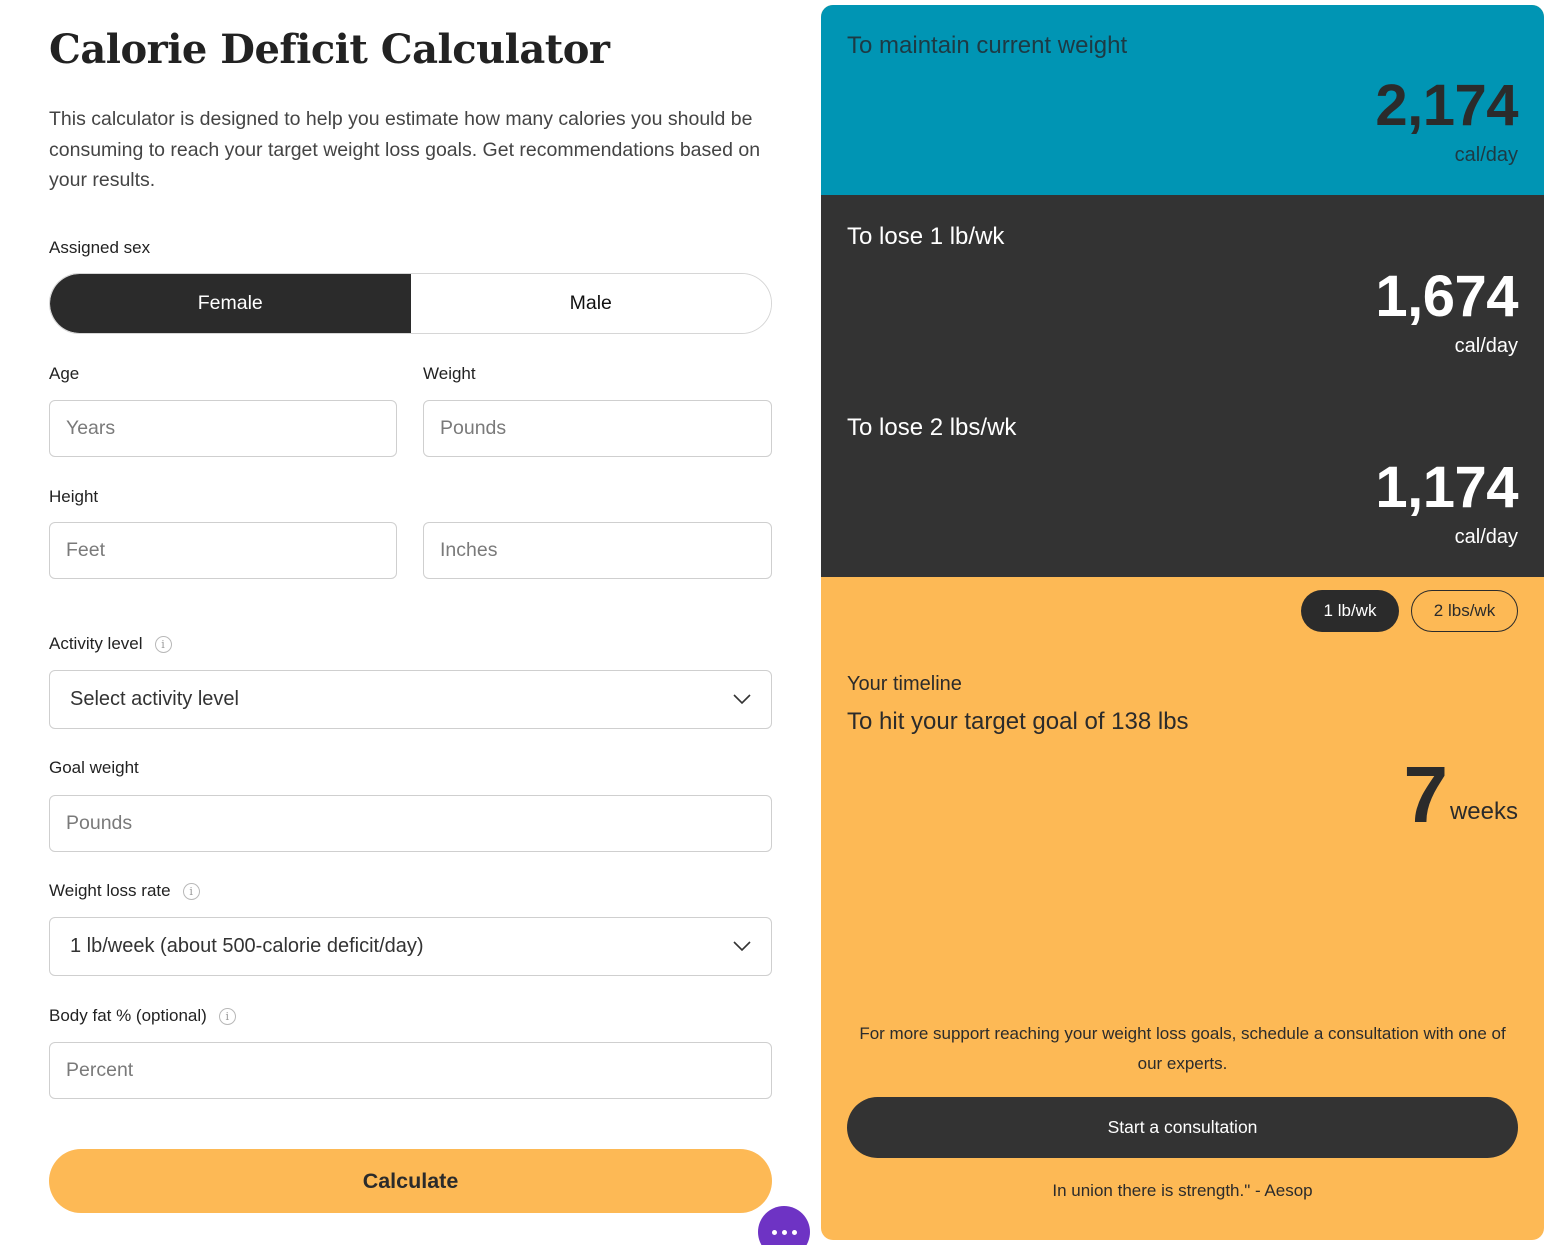 The height and width of the screenshot is (1245, 1552). Describe the element at coordinates (410, 699) in the screenshot. I see `activity-select: Select activity level` at that location.